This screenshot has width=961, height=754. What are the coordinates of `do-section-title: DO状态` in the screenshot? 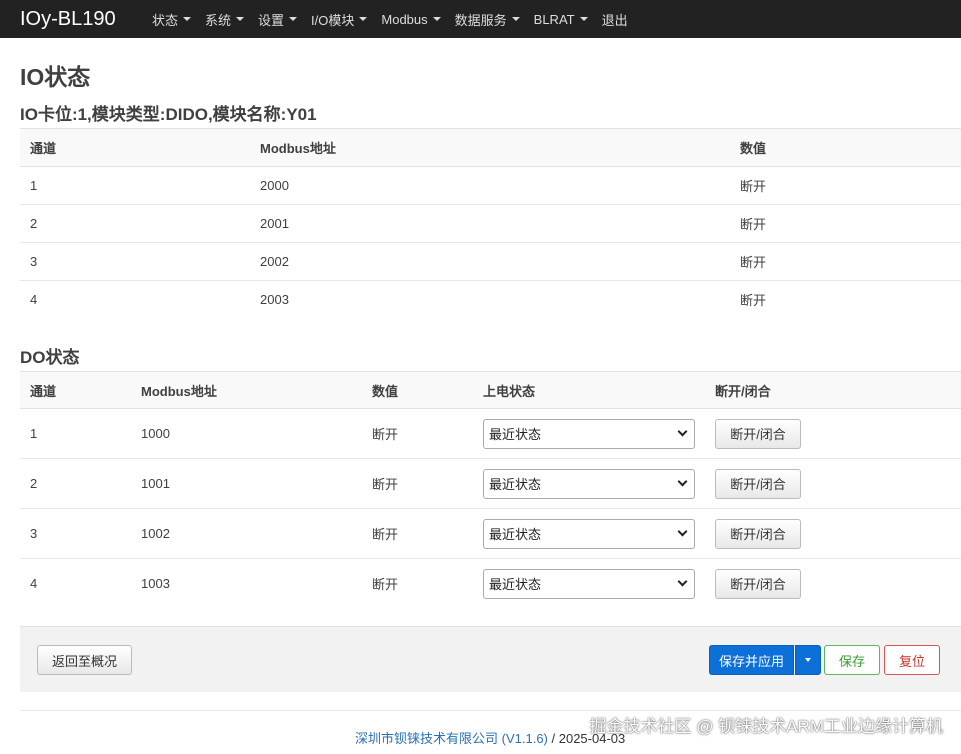 It's located at (50, 357).